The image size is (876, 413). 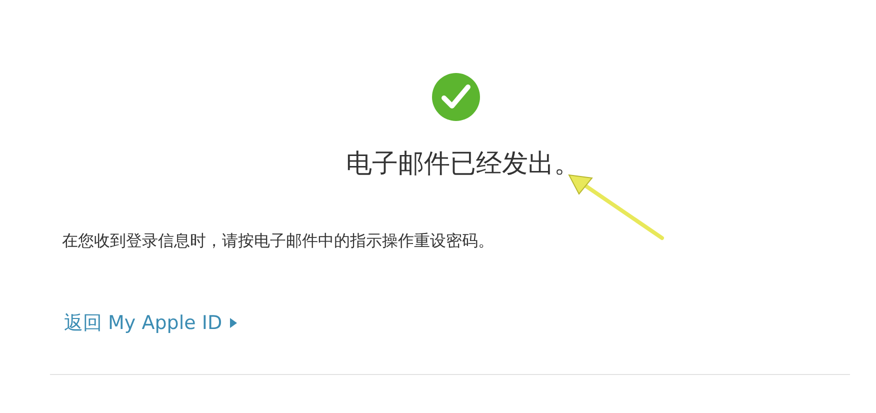 What do you see at coordinates (234, 323) in the screenshot?
I see `caret-icon` at bounding box center [234, 323].